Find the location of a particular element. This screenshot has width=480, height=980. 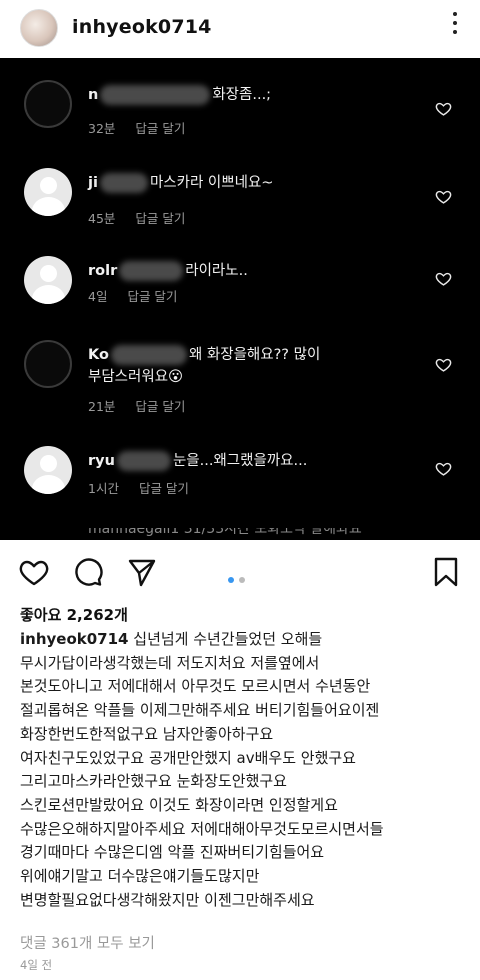

post-header: inhyeok0714 is located at coordinates (240, 29).